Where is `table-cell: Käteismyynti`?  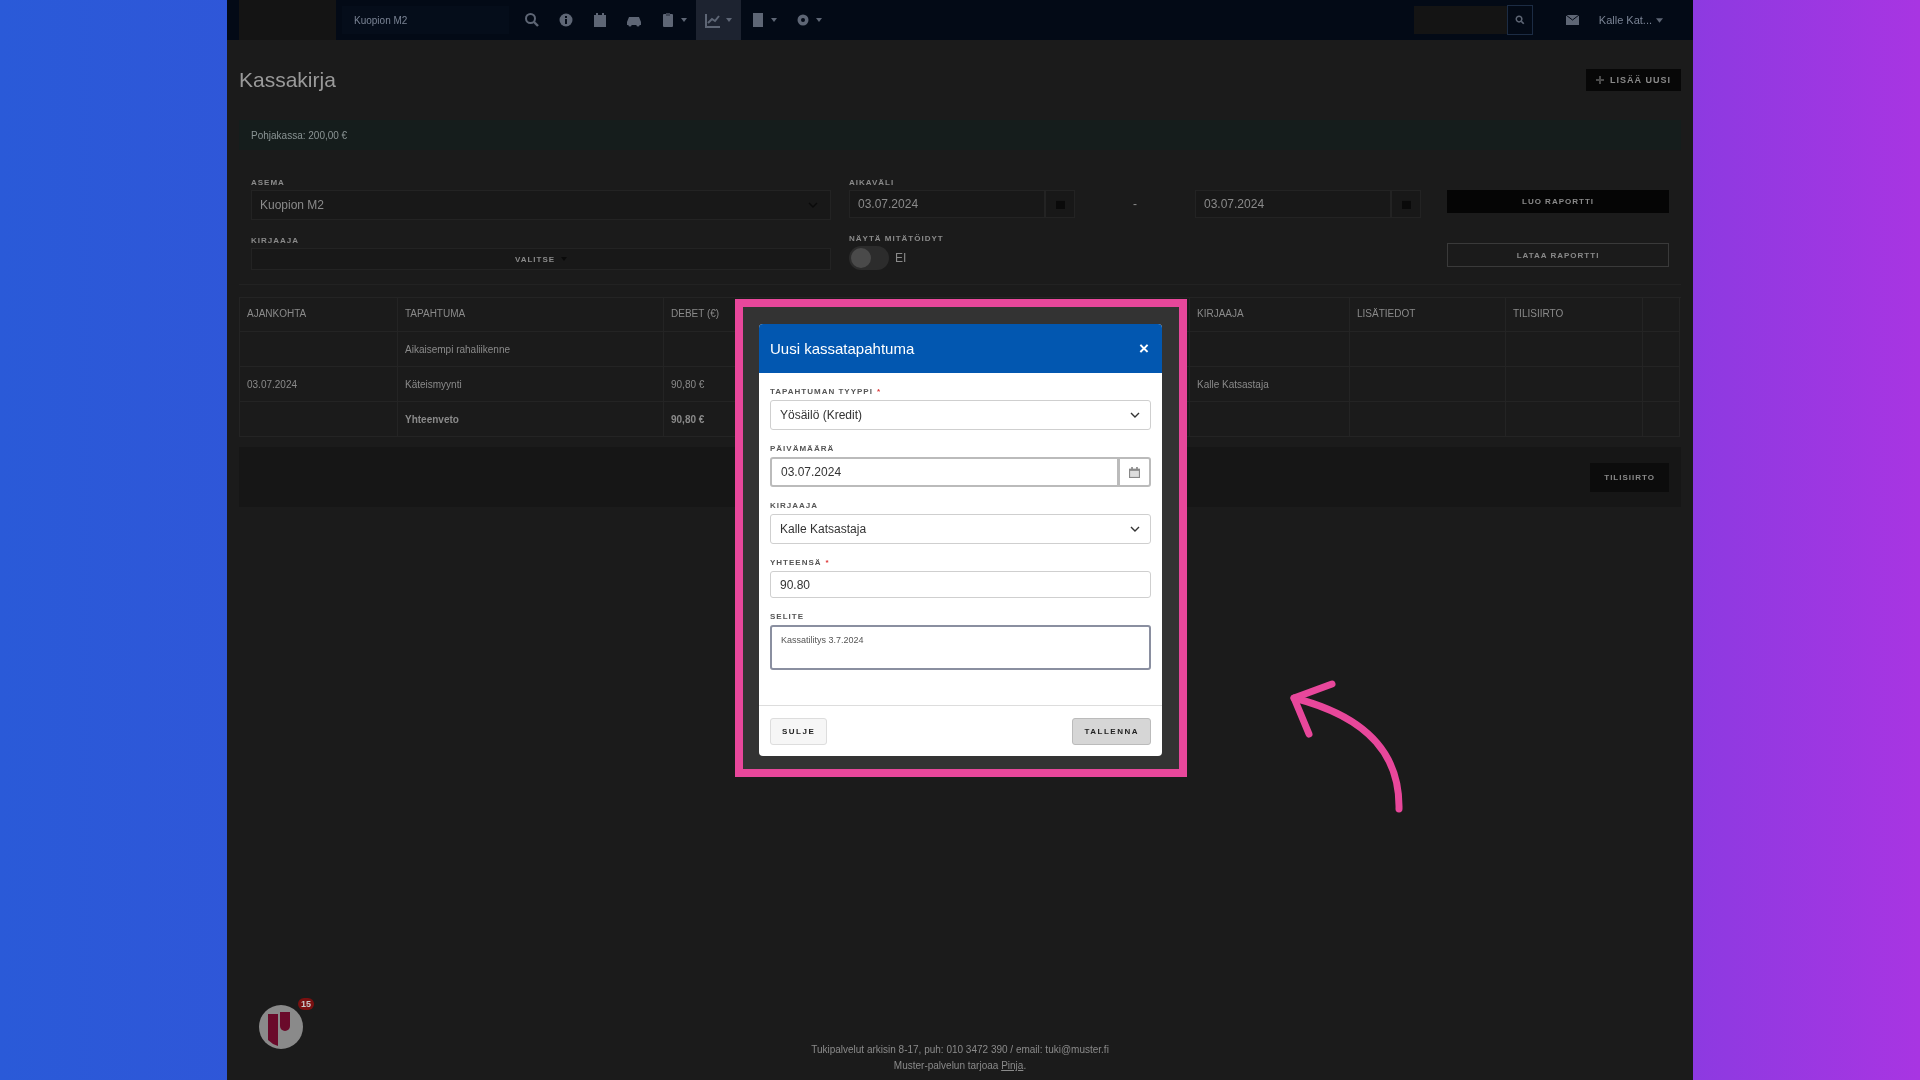
table-cell: Käteismyynti is located at coordinates (531, 384).